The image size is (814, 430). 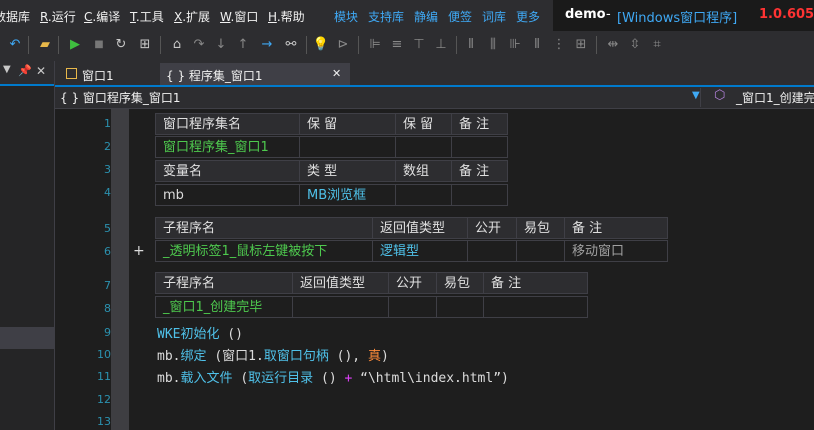 I want to click on code-line-10: mb.绑定 (窗口1.取窗口句柄 (), 真), so click(x=273, y=354).